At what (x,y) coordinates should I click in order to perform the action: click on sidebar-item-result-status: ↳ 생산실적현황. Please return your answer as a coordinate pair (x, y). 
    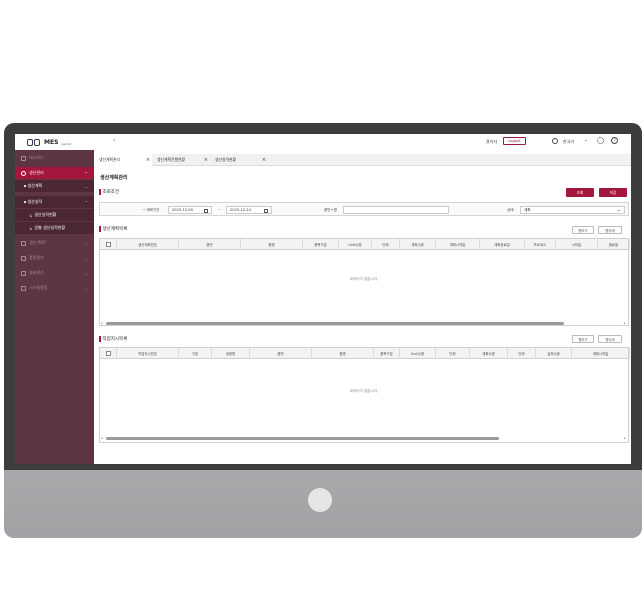
    Looking at the image, I should click on (54, 215).